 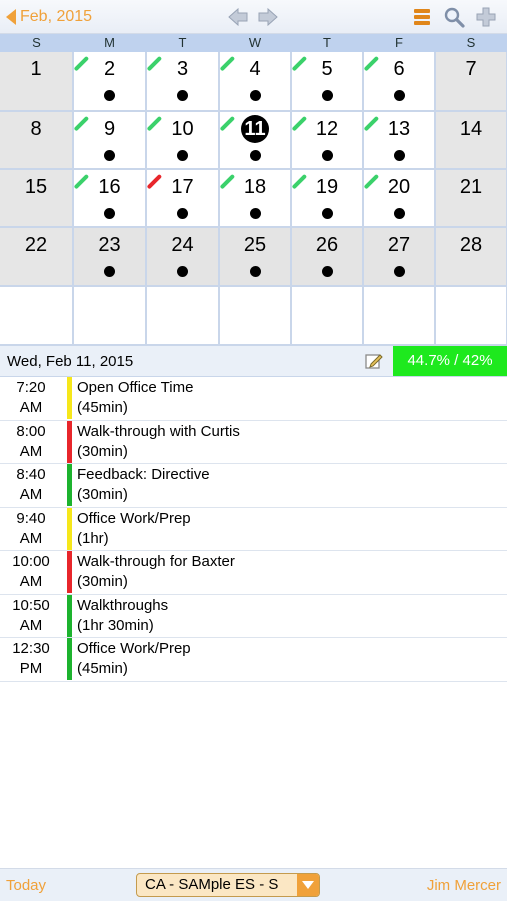 What do you see at coordinates (135, 387) in the screenshot?
I see `event-title: Open Office Time` at bounding box center [135, 387].